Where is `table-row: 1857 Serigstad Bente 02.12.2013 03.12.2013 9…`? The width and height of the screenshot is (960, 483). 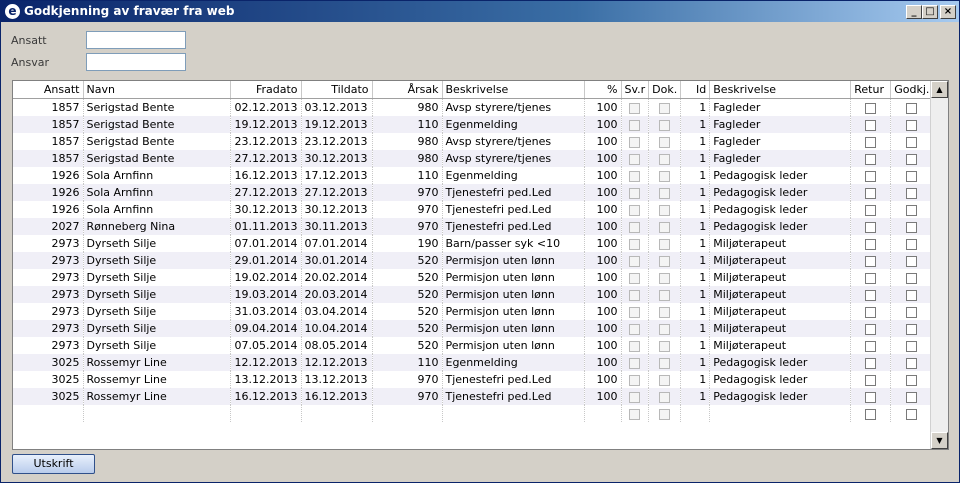
table-row: 1857 Serigstad Bente 02.12.2013 03.12.2013 9… is located at coordinates (473, 107).